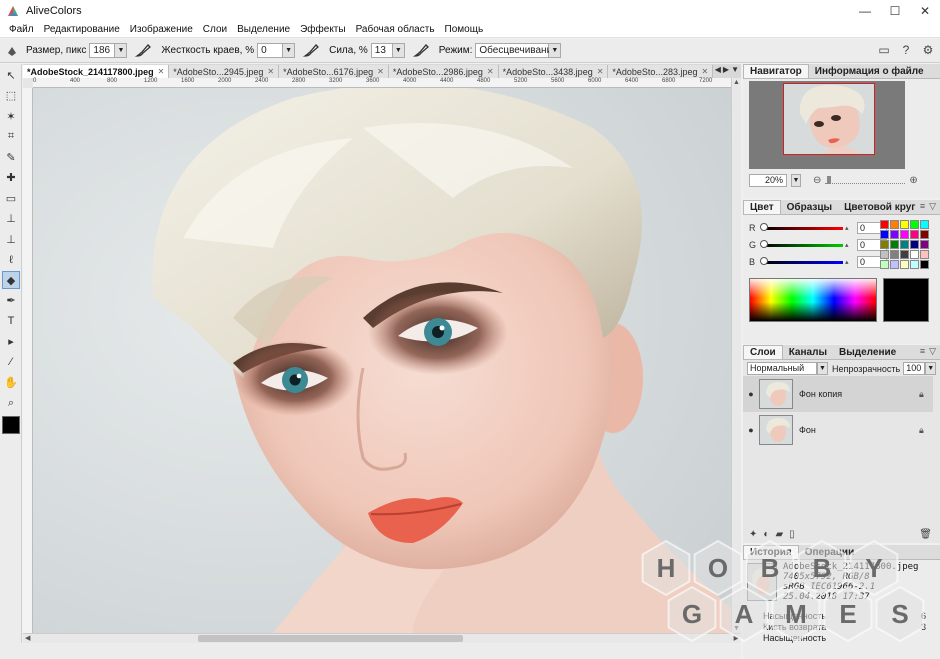 The image size is (940, 659). Describe the element at coordinates (11, 219) in the screenshot. I see `clone-stamp-icon: ⊥` at that location.